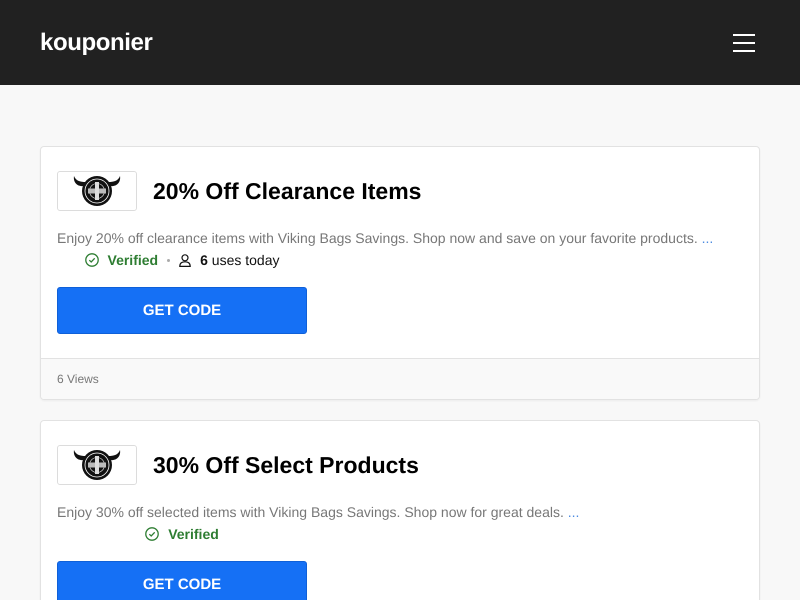 The height and width of the screenshot is (600, 800). I want to click on views-count: 6 Views, so click(78, 379).